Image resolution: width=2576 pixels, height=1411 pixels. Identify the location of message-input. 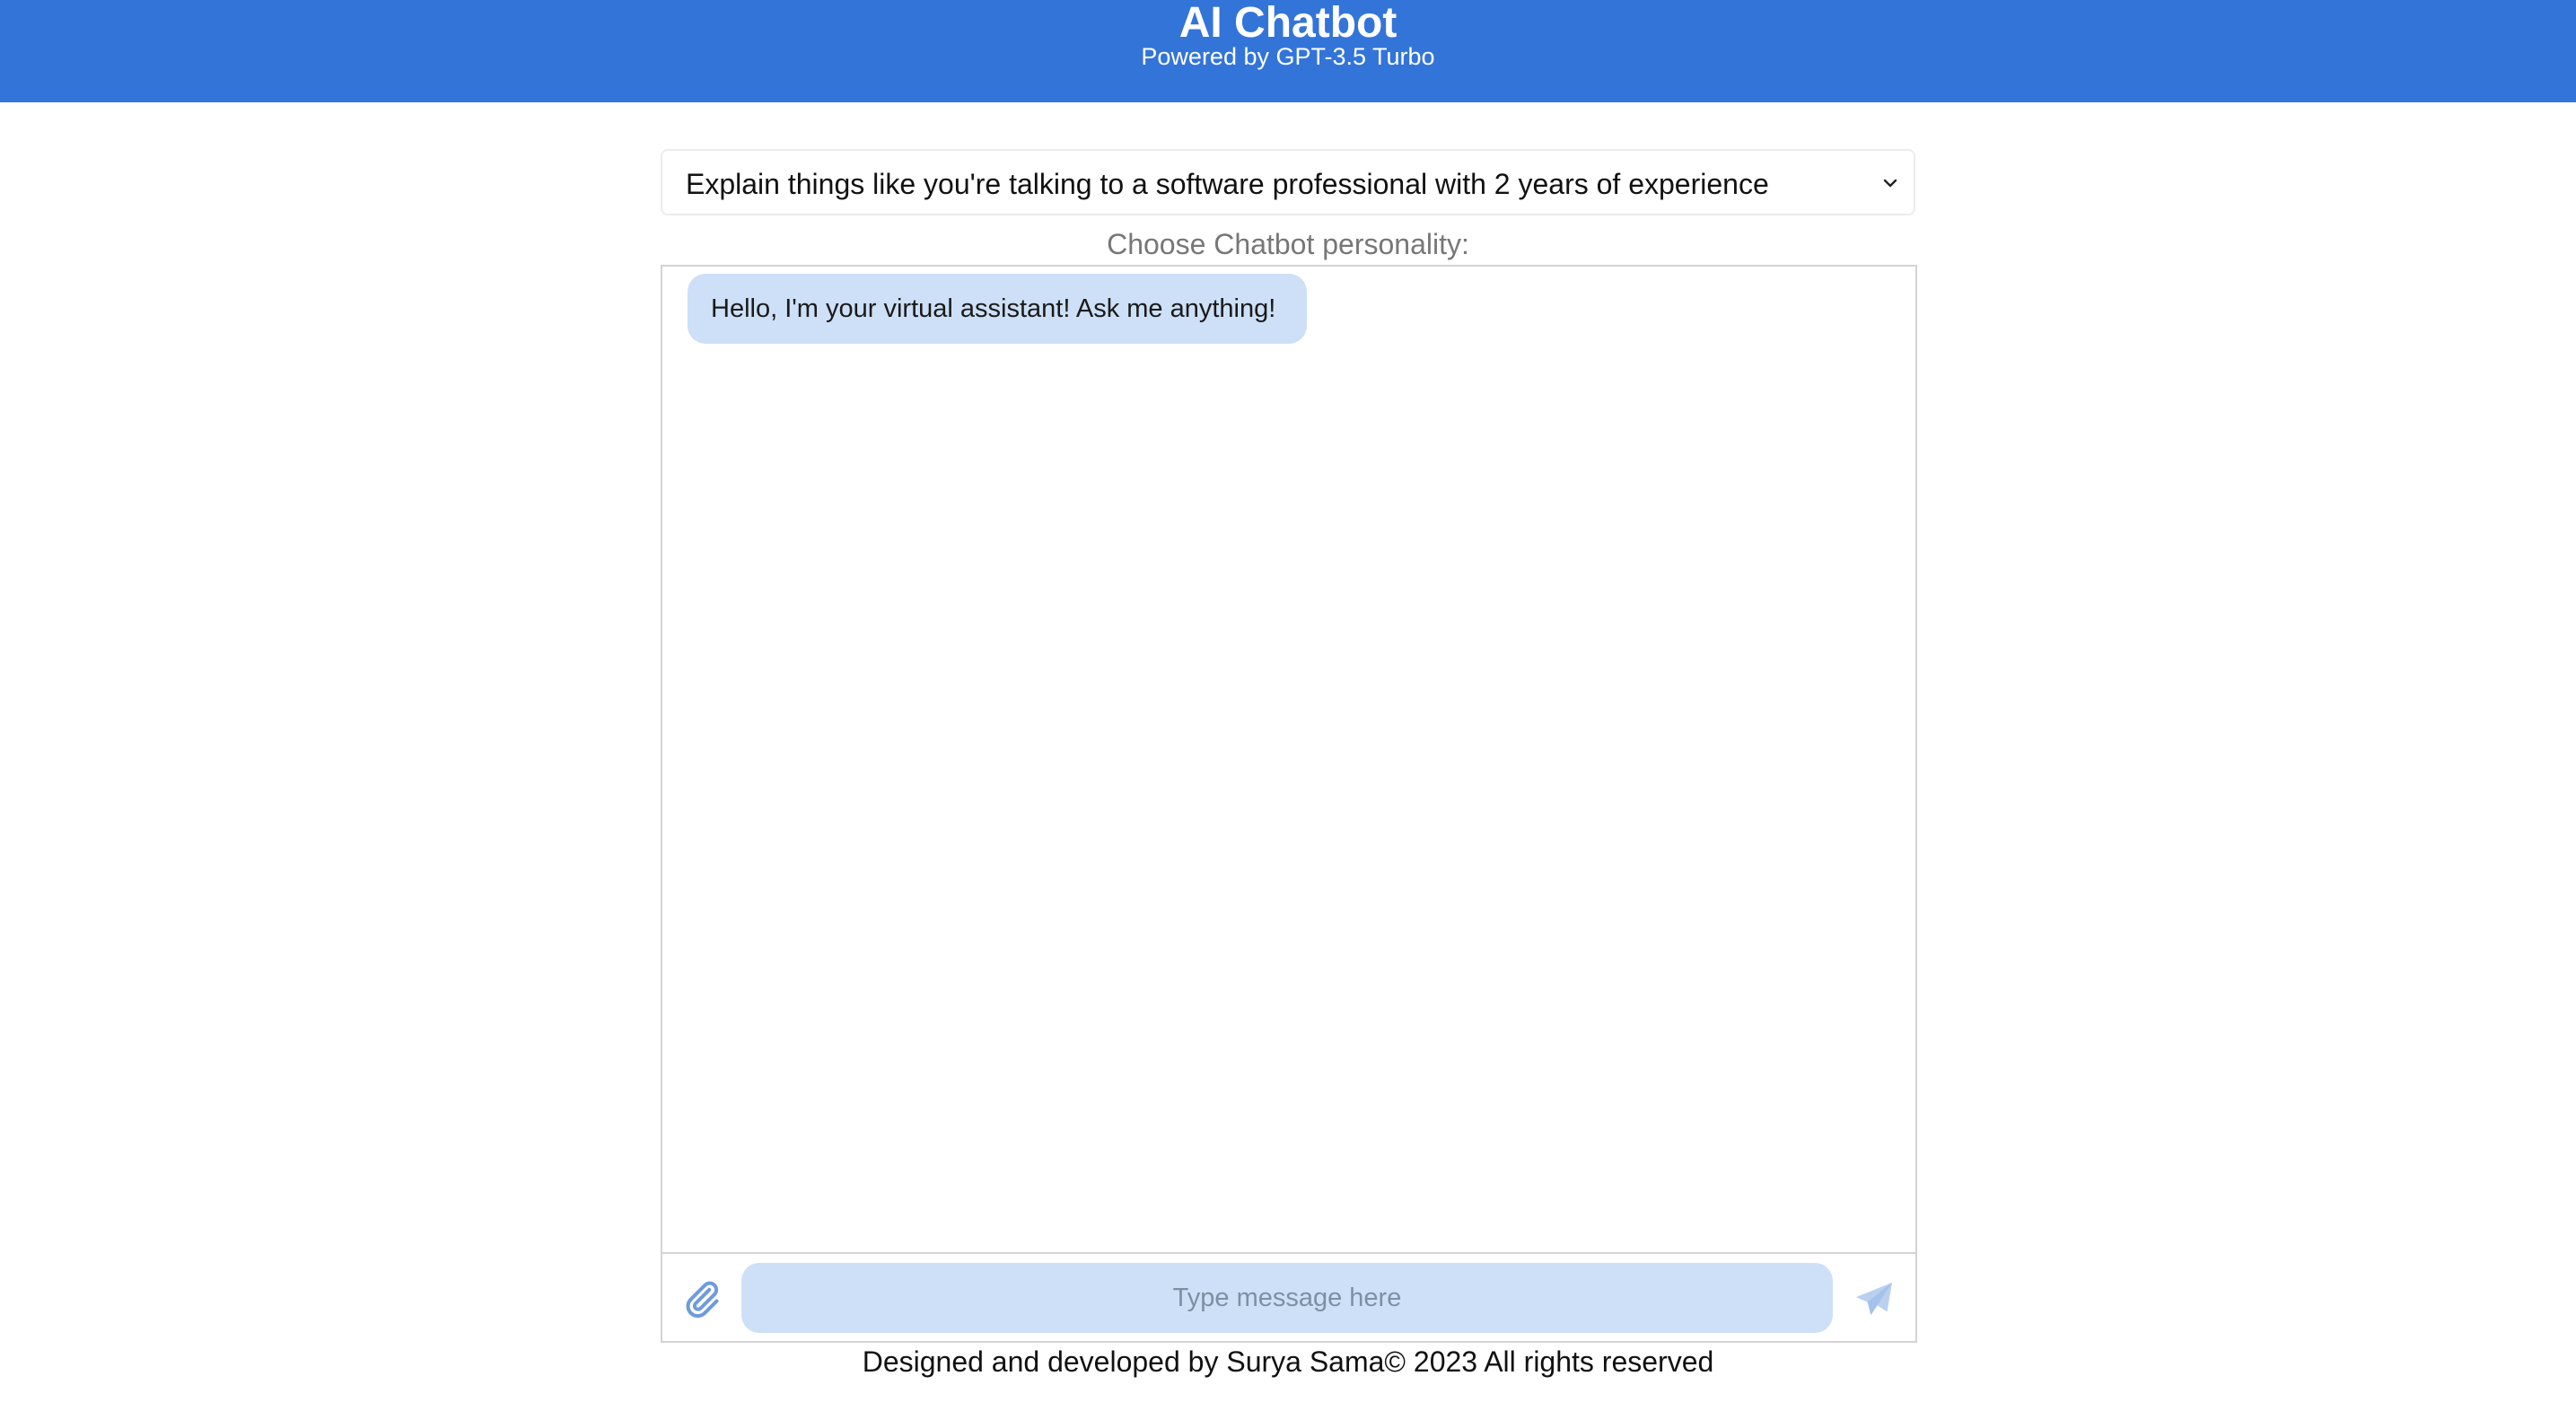
(1287, 1298).